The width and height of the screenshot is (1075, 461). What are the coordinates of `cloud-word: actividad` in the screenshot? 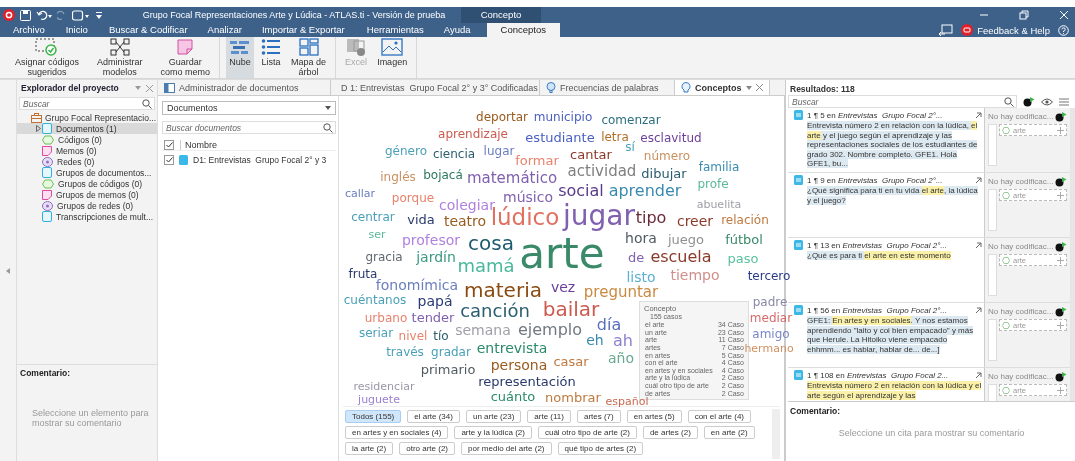 It's located at (602, 171).